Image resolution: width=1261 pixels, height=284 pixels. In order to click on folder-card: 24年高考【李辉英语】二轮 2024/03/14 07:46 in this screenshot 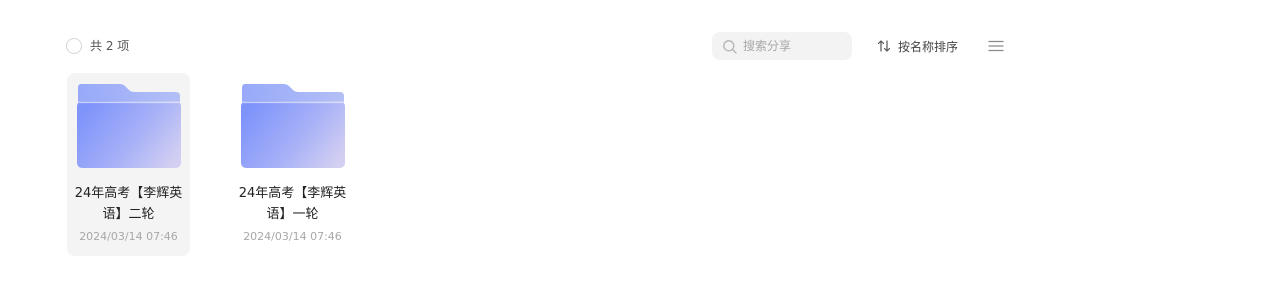, I will do `click(128, 164)`.